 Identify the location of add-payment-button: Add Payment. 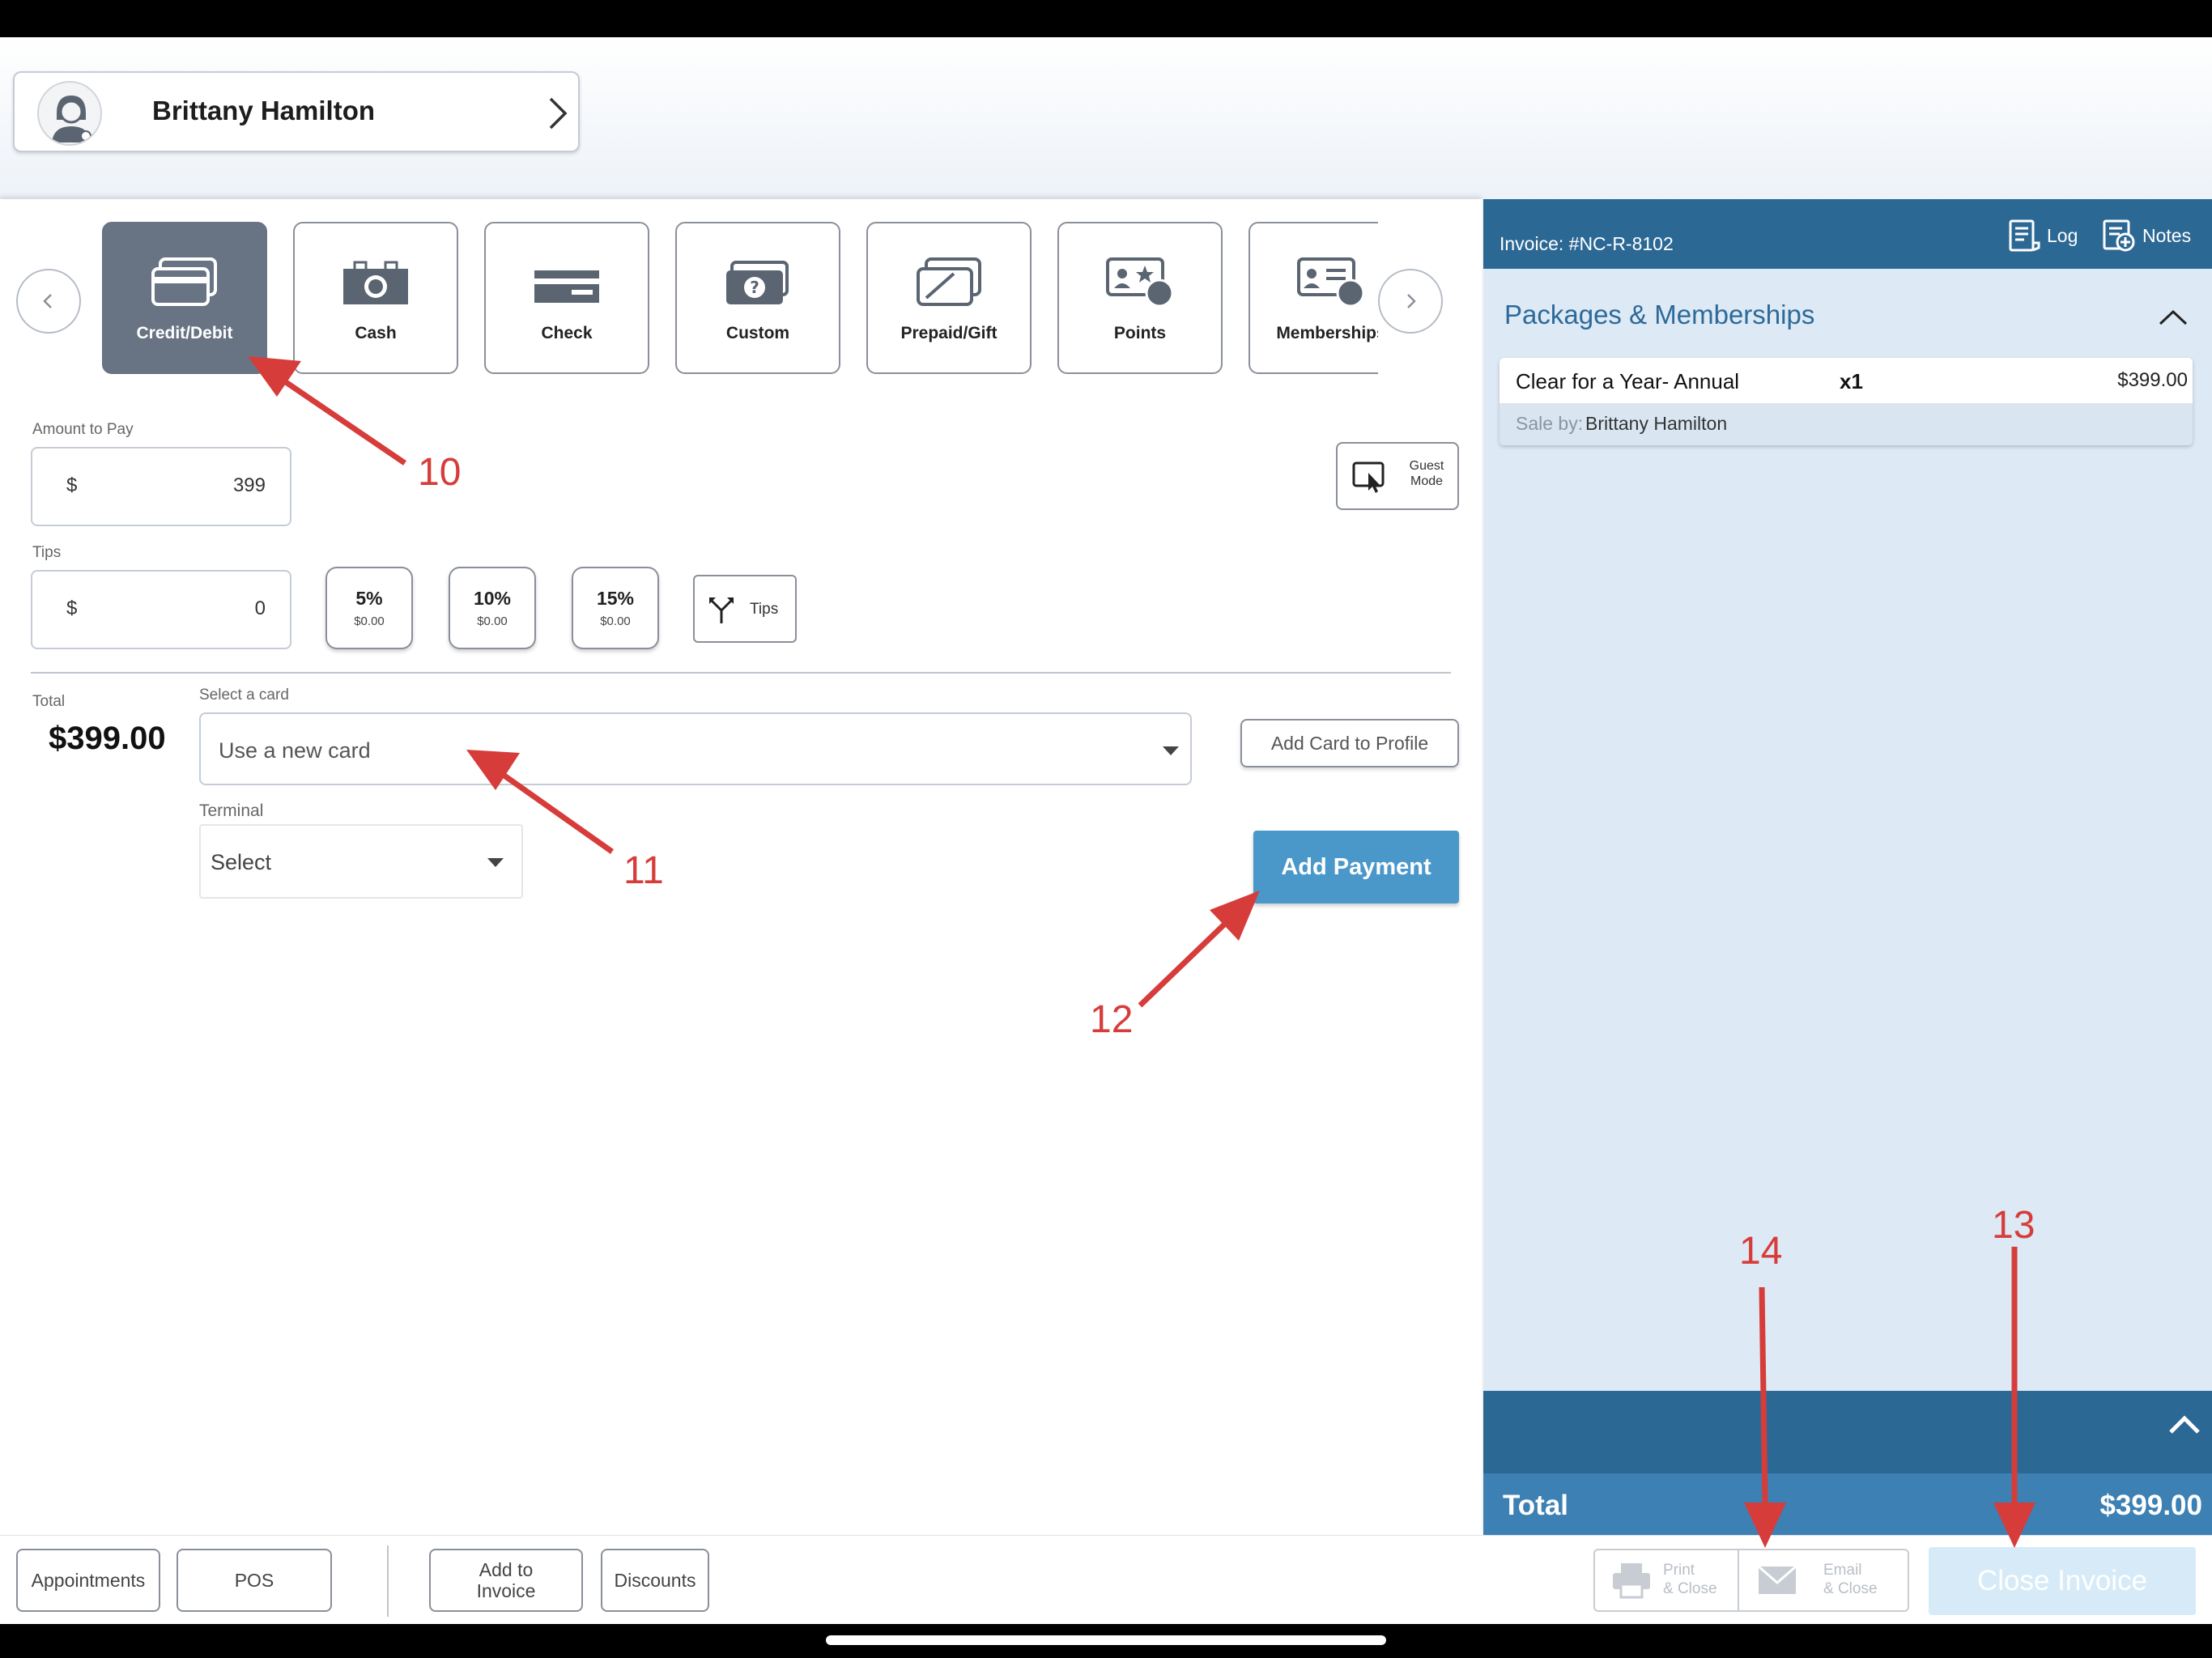
(1356, 867).